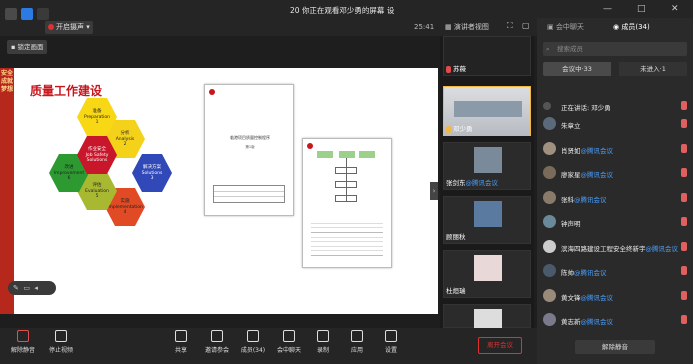 This screenshot has width=693, height=364. Describe the element at coordinates (631, 27) in the screenshot. I see `tab-members: ◉ 成员(34)` at that location.